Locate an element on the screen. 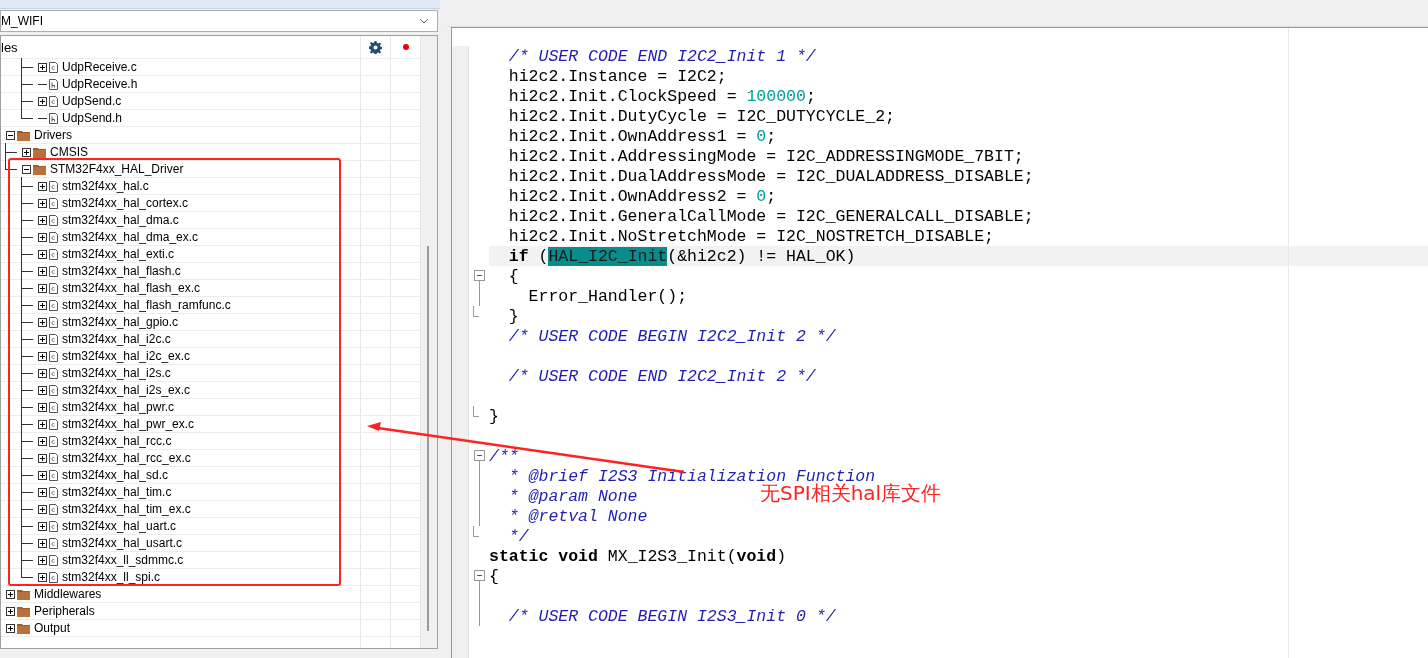  code-line: /* USER CODE BEGIN I2C2_Init 2 */ is located at coordinates (671, 336).